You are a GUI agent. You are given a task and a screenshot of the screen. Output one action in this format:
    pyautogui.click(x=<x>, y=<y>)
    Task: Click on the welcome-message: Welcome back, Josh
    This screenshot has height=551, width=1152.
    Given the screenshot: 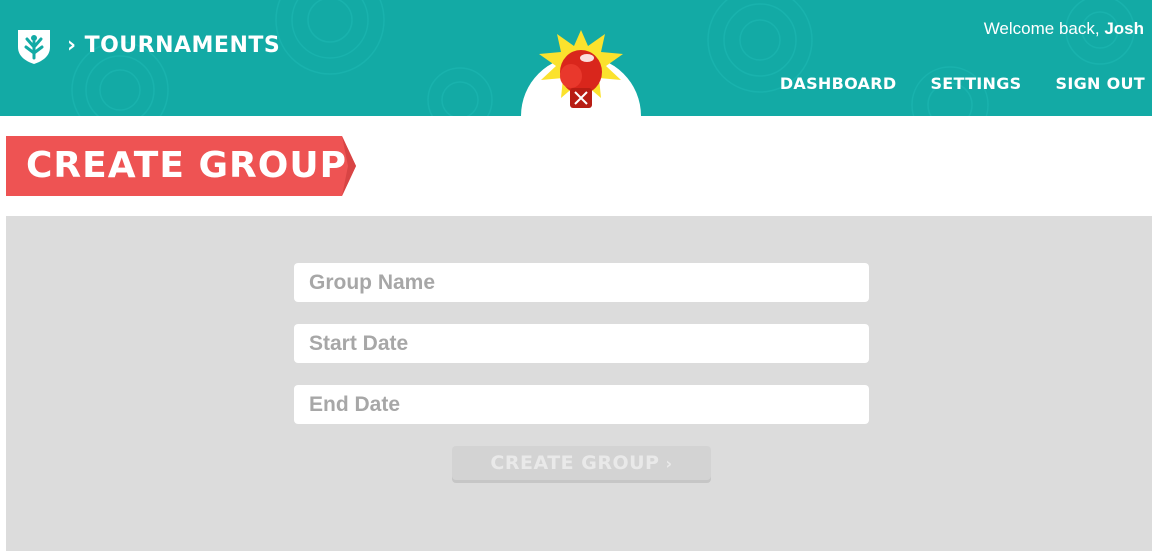 What is the action you would take?
    pyautogui.click(x=1064, y=29)
    